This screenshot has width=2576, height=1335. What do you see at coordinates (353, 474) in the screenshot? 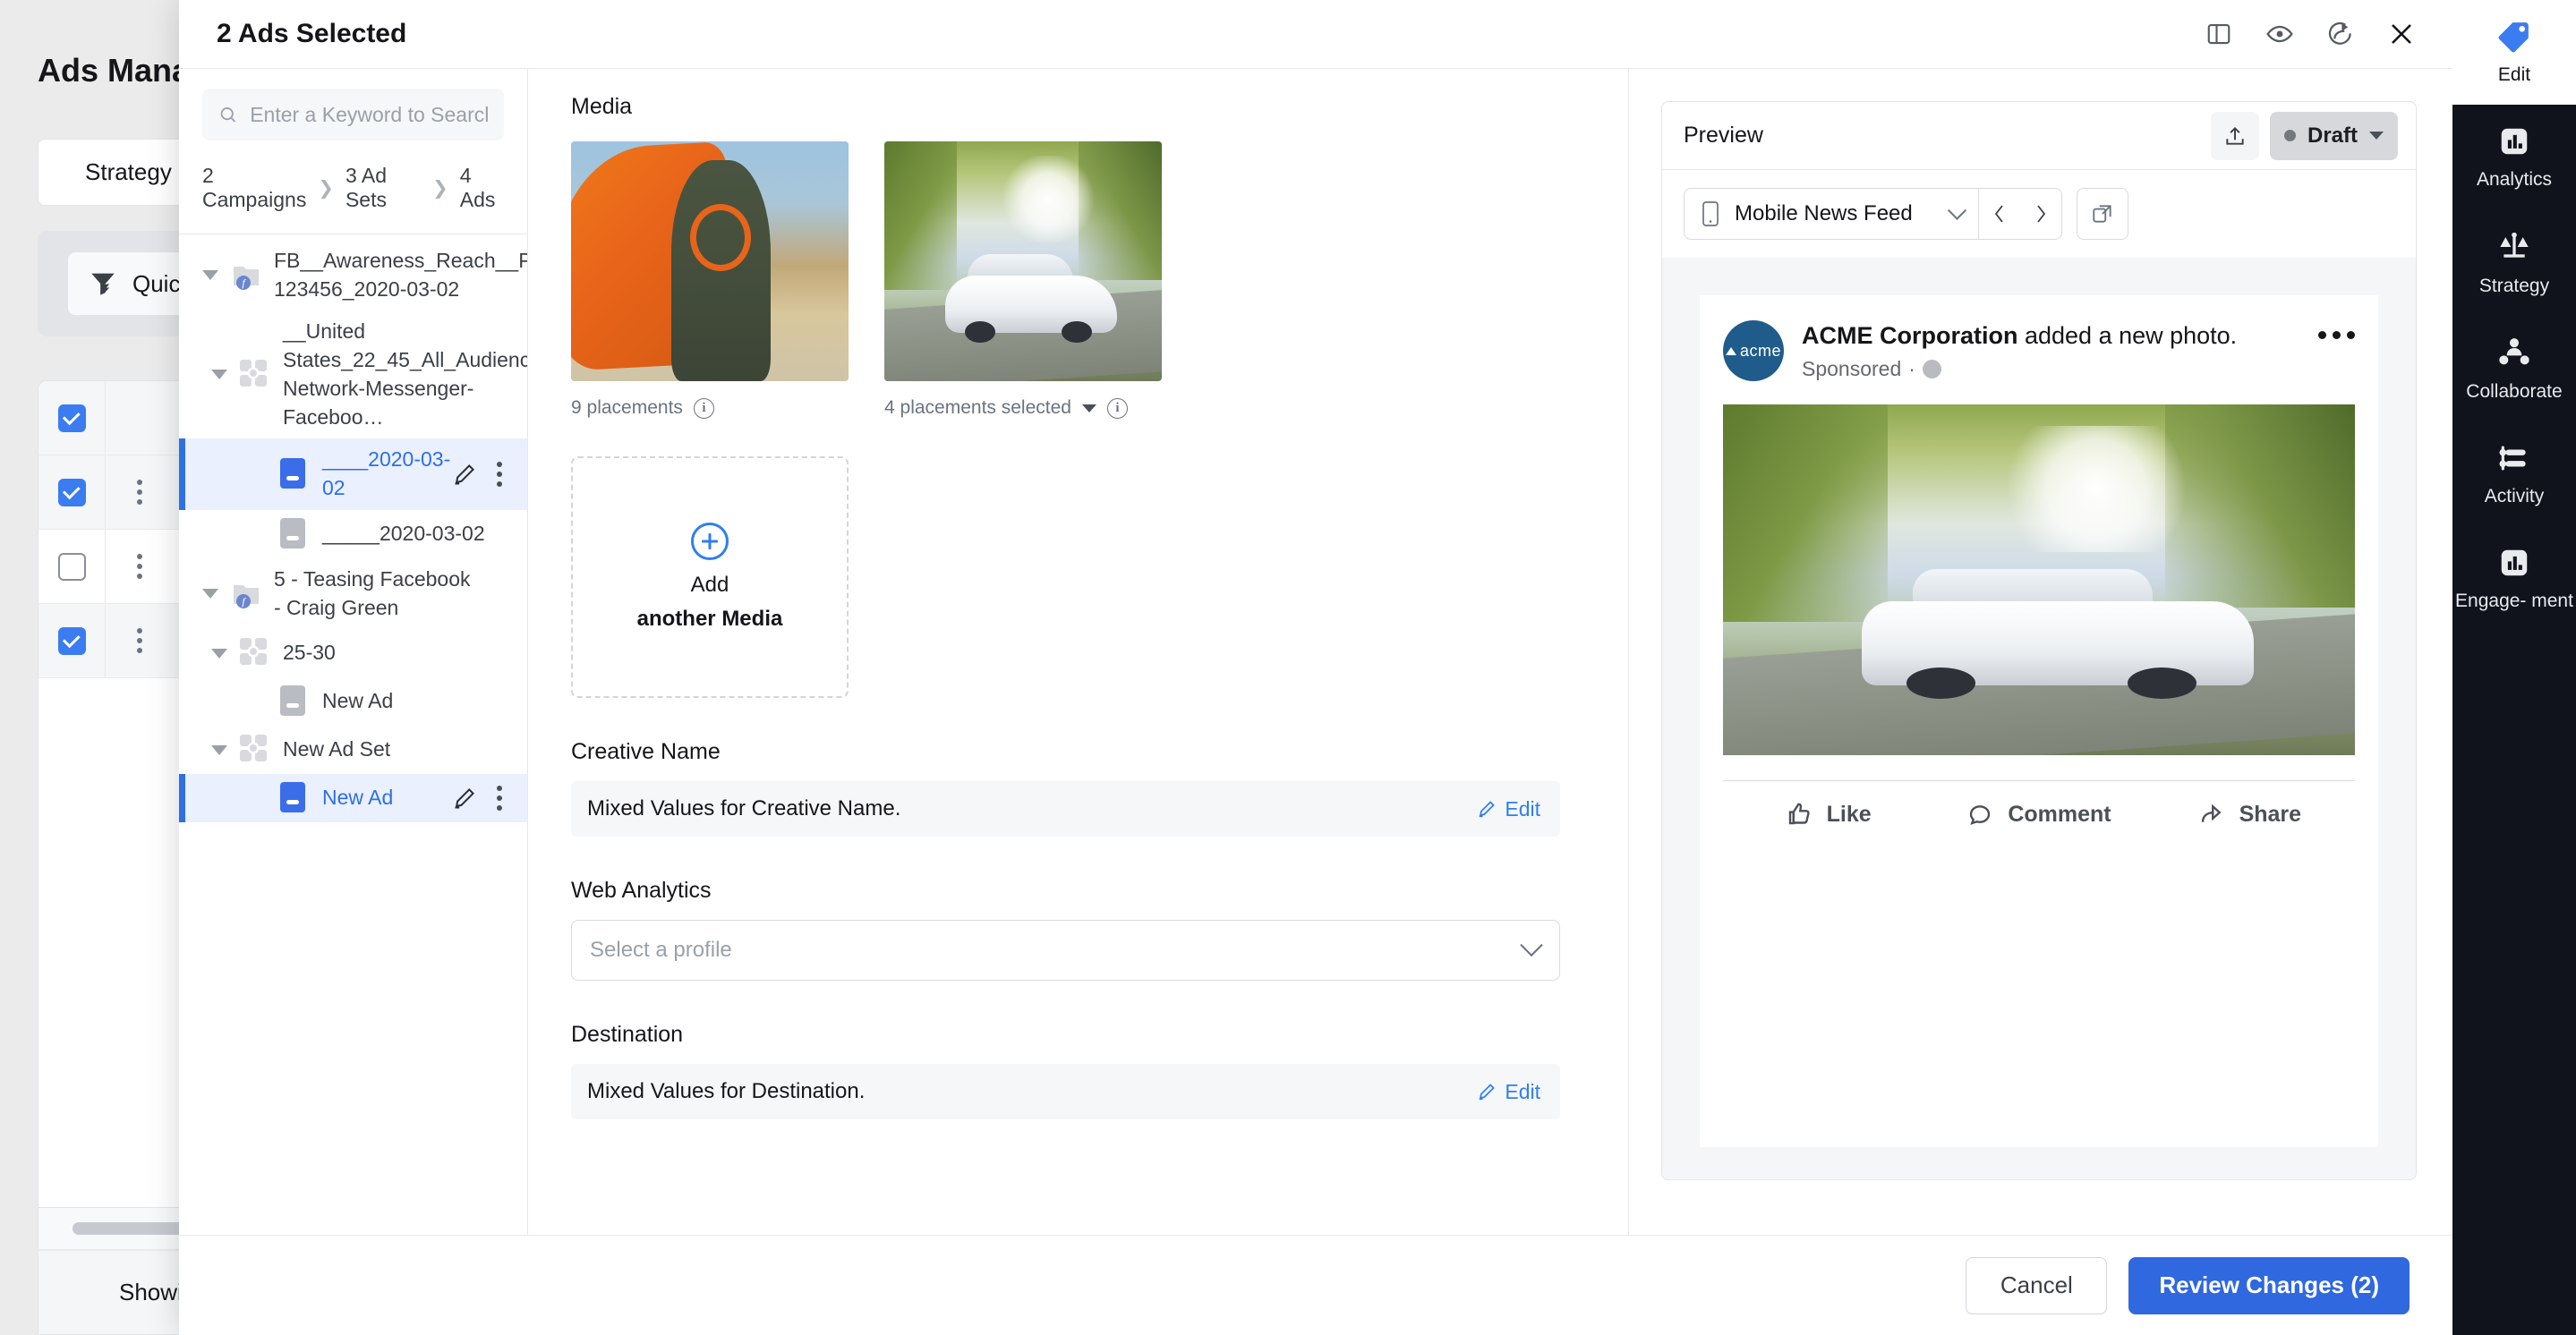
I see `tree-item-ad: ____2020-03-02` at bounding box center [353, 474].